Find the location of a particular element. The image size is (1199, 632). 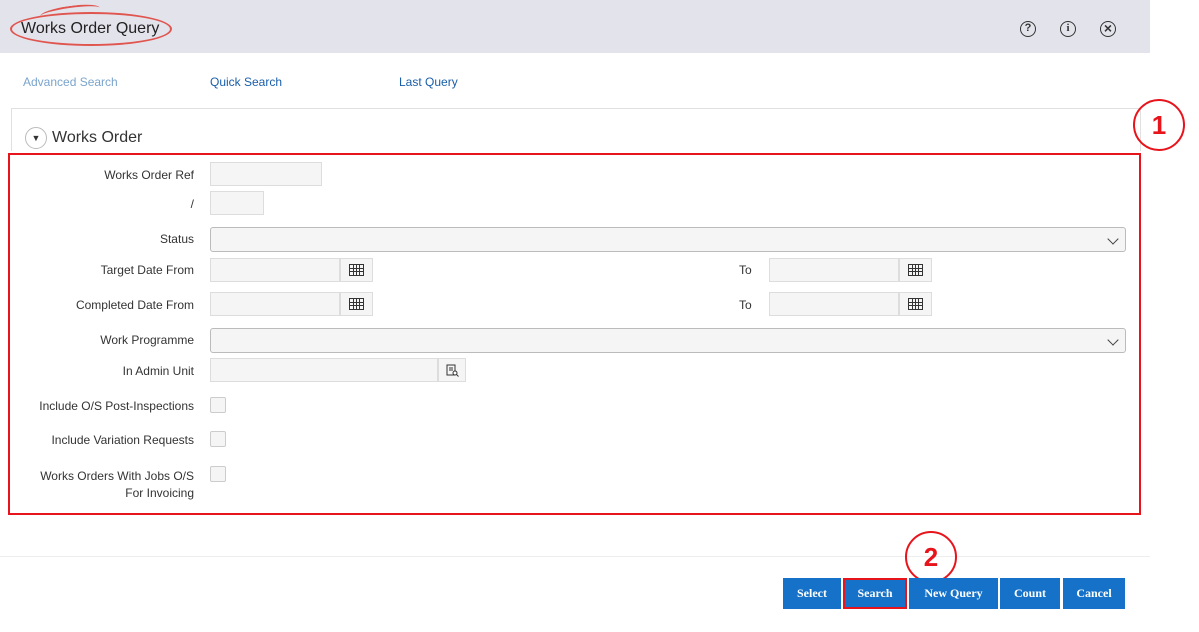

close-icon: × is located at coordinates (1108, 29).